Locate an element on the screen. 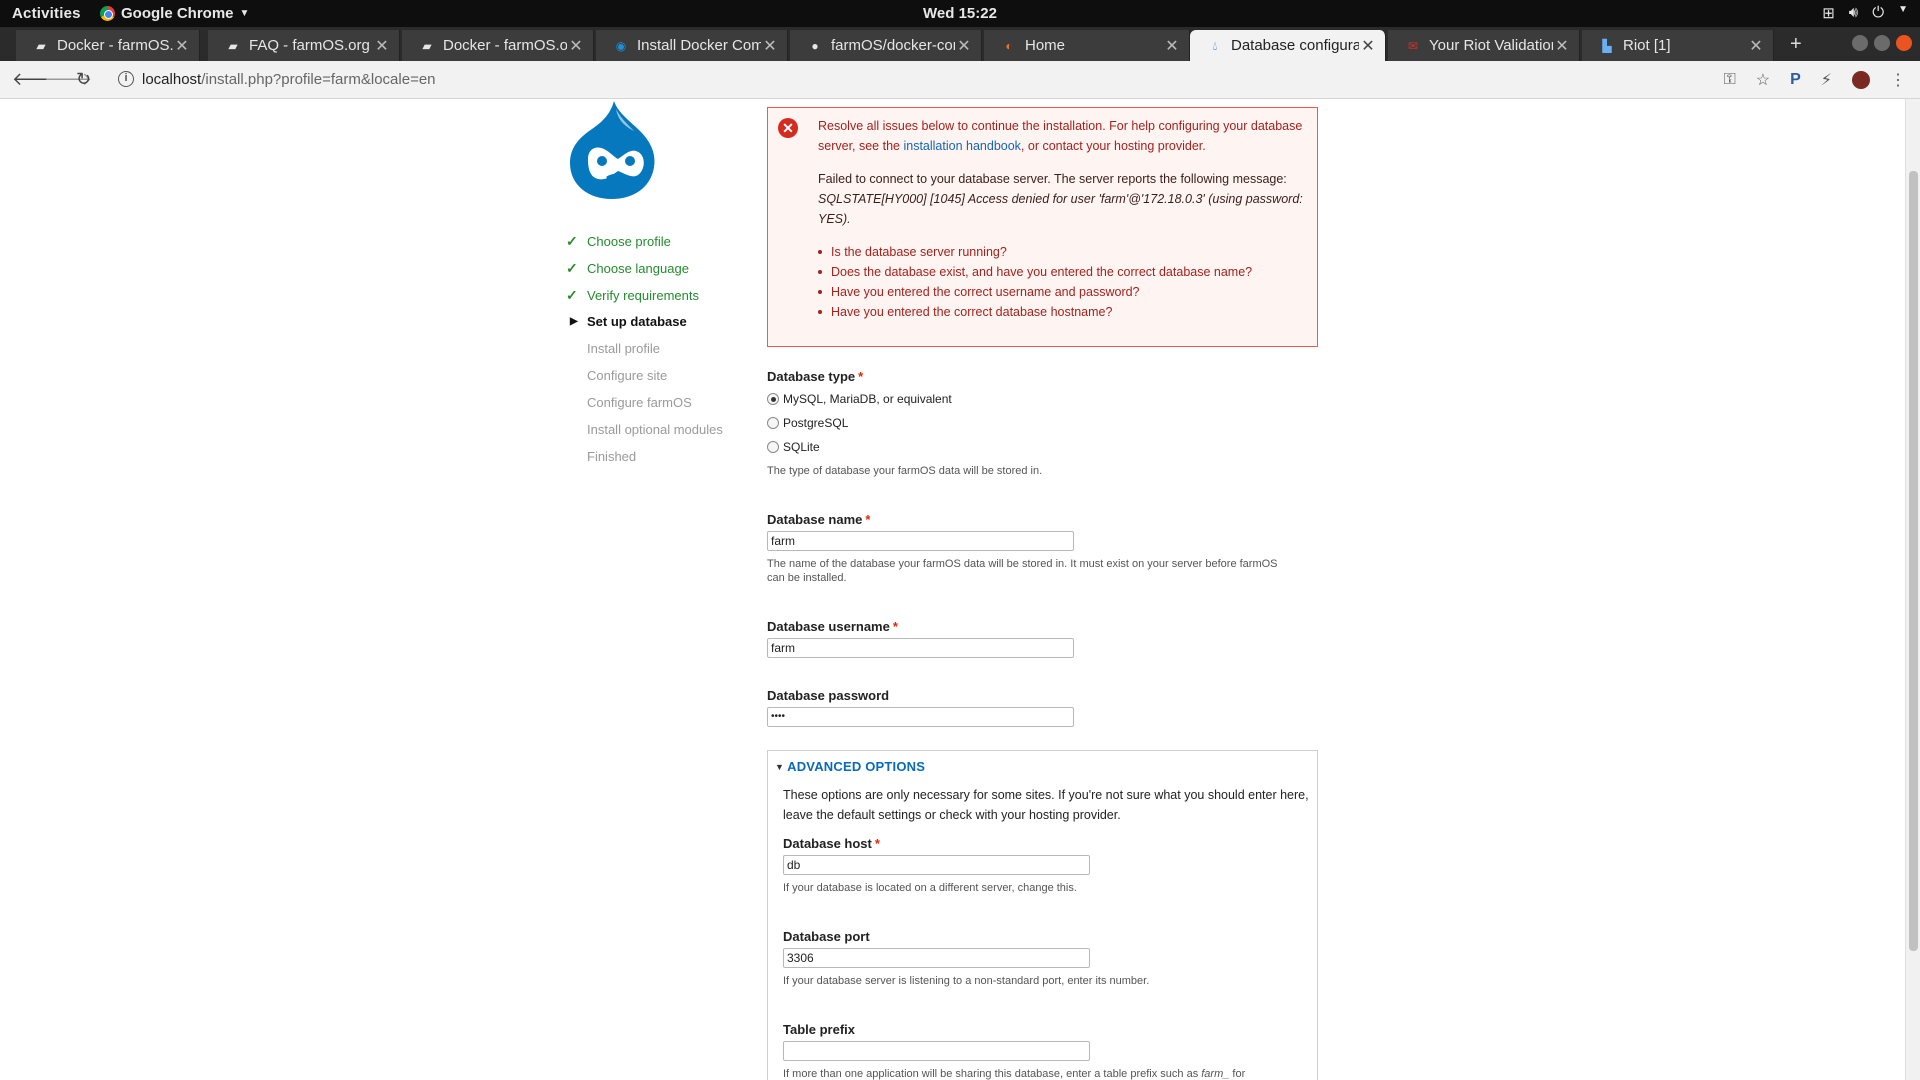  step-label: Configure farmOS is located at coordinates (639, 402).